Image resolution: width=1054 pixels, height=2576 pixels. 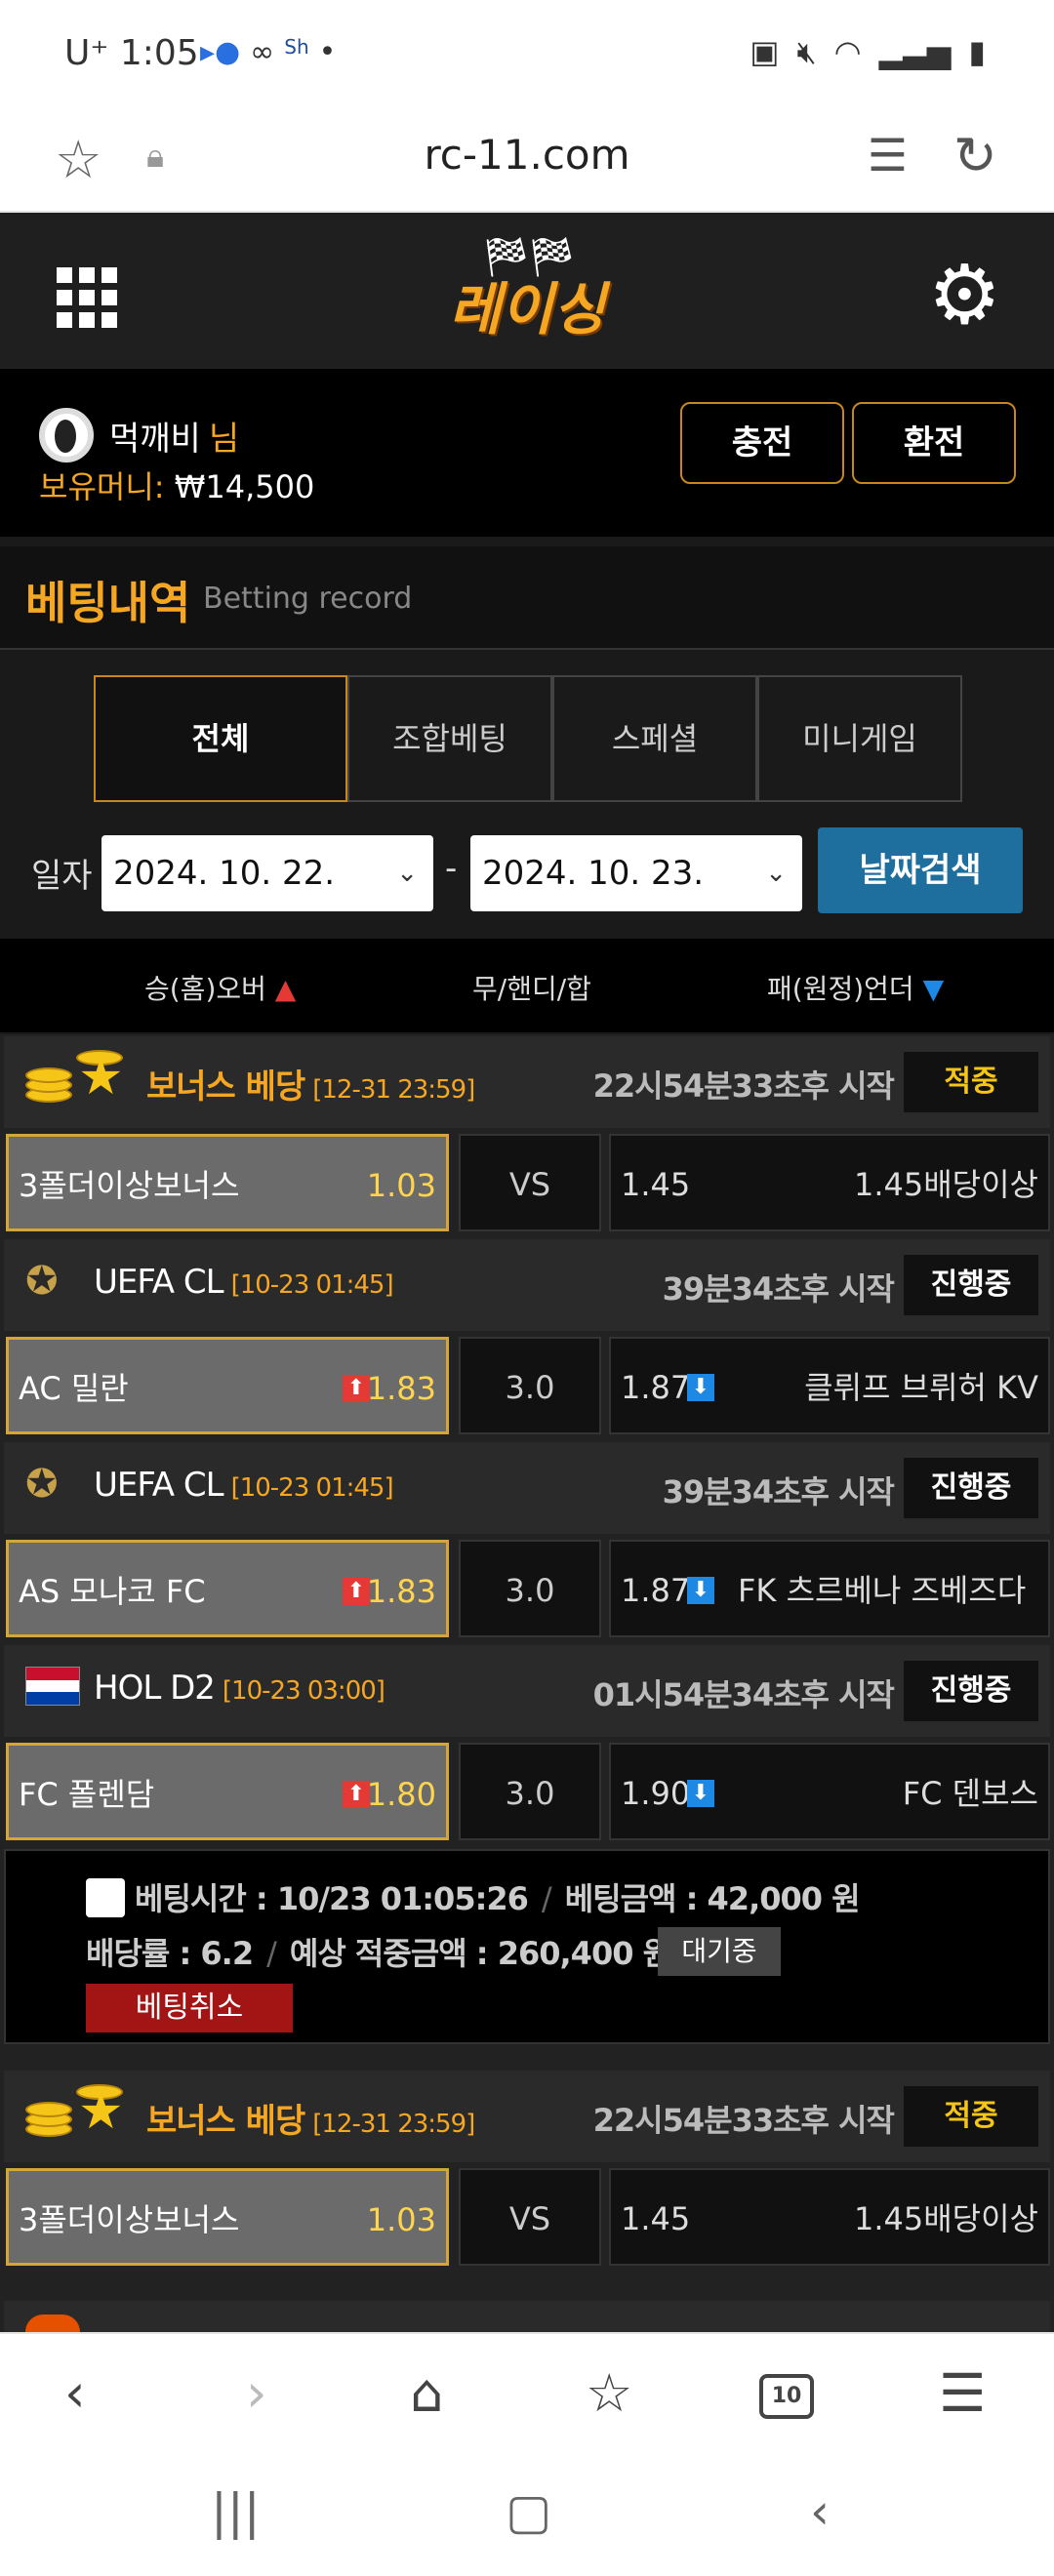 What do you see at coordinates (66, 435) in the screenshot?
I see `avatar` at bounding box center [66, 435].